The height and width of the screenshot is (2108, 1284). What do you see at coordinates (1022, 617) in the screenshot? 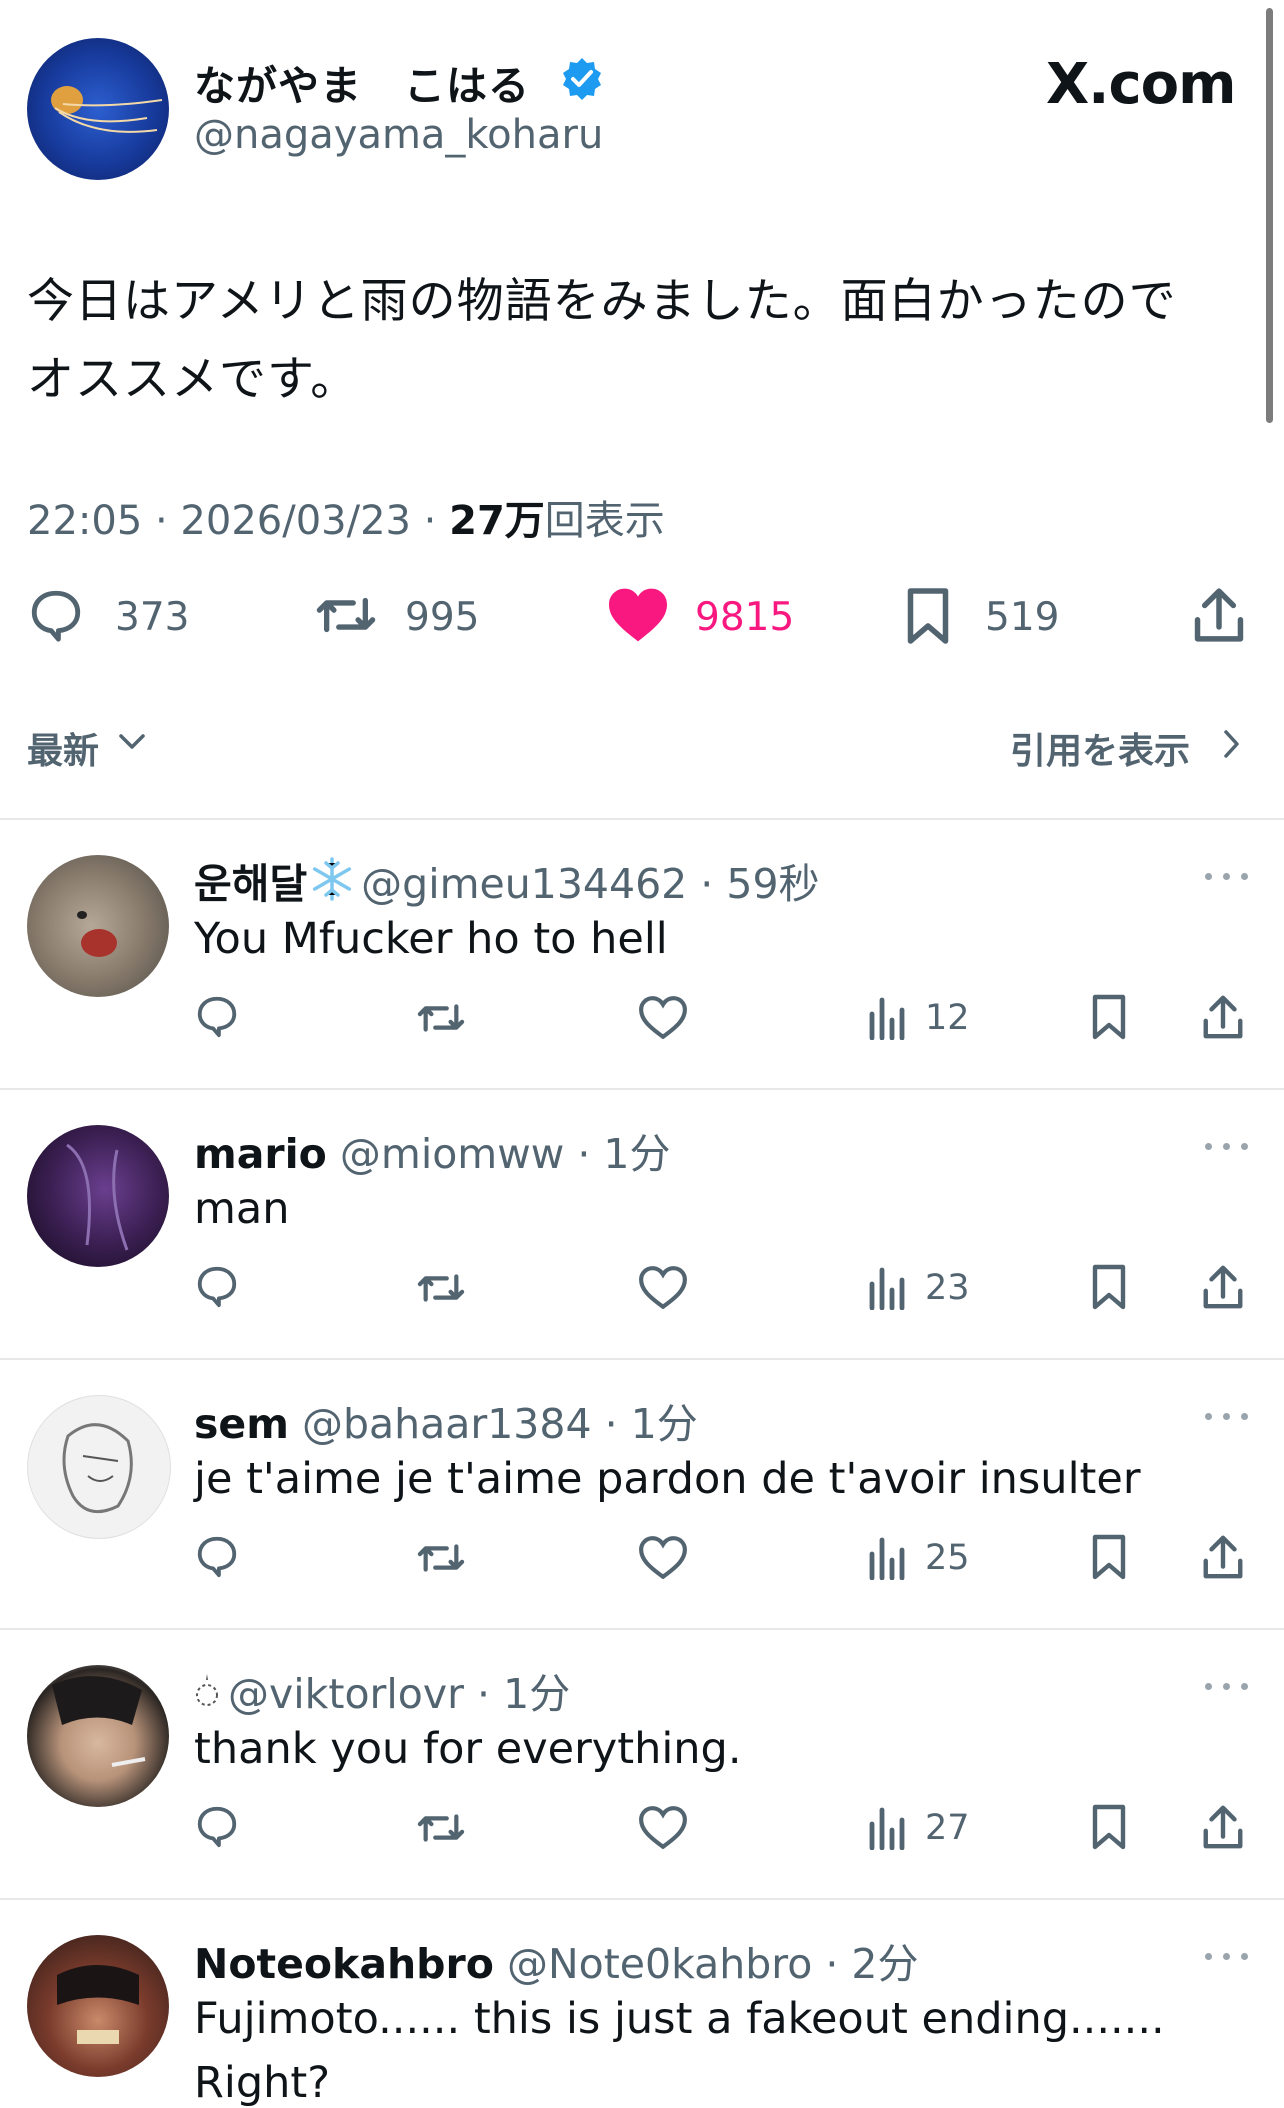
I see `bookmark-count: 519` at bounding box center [1022, 617].